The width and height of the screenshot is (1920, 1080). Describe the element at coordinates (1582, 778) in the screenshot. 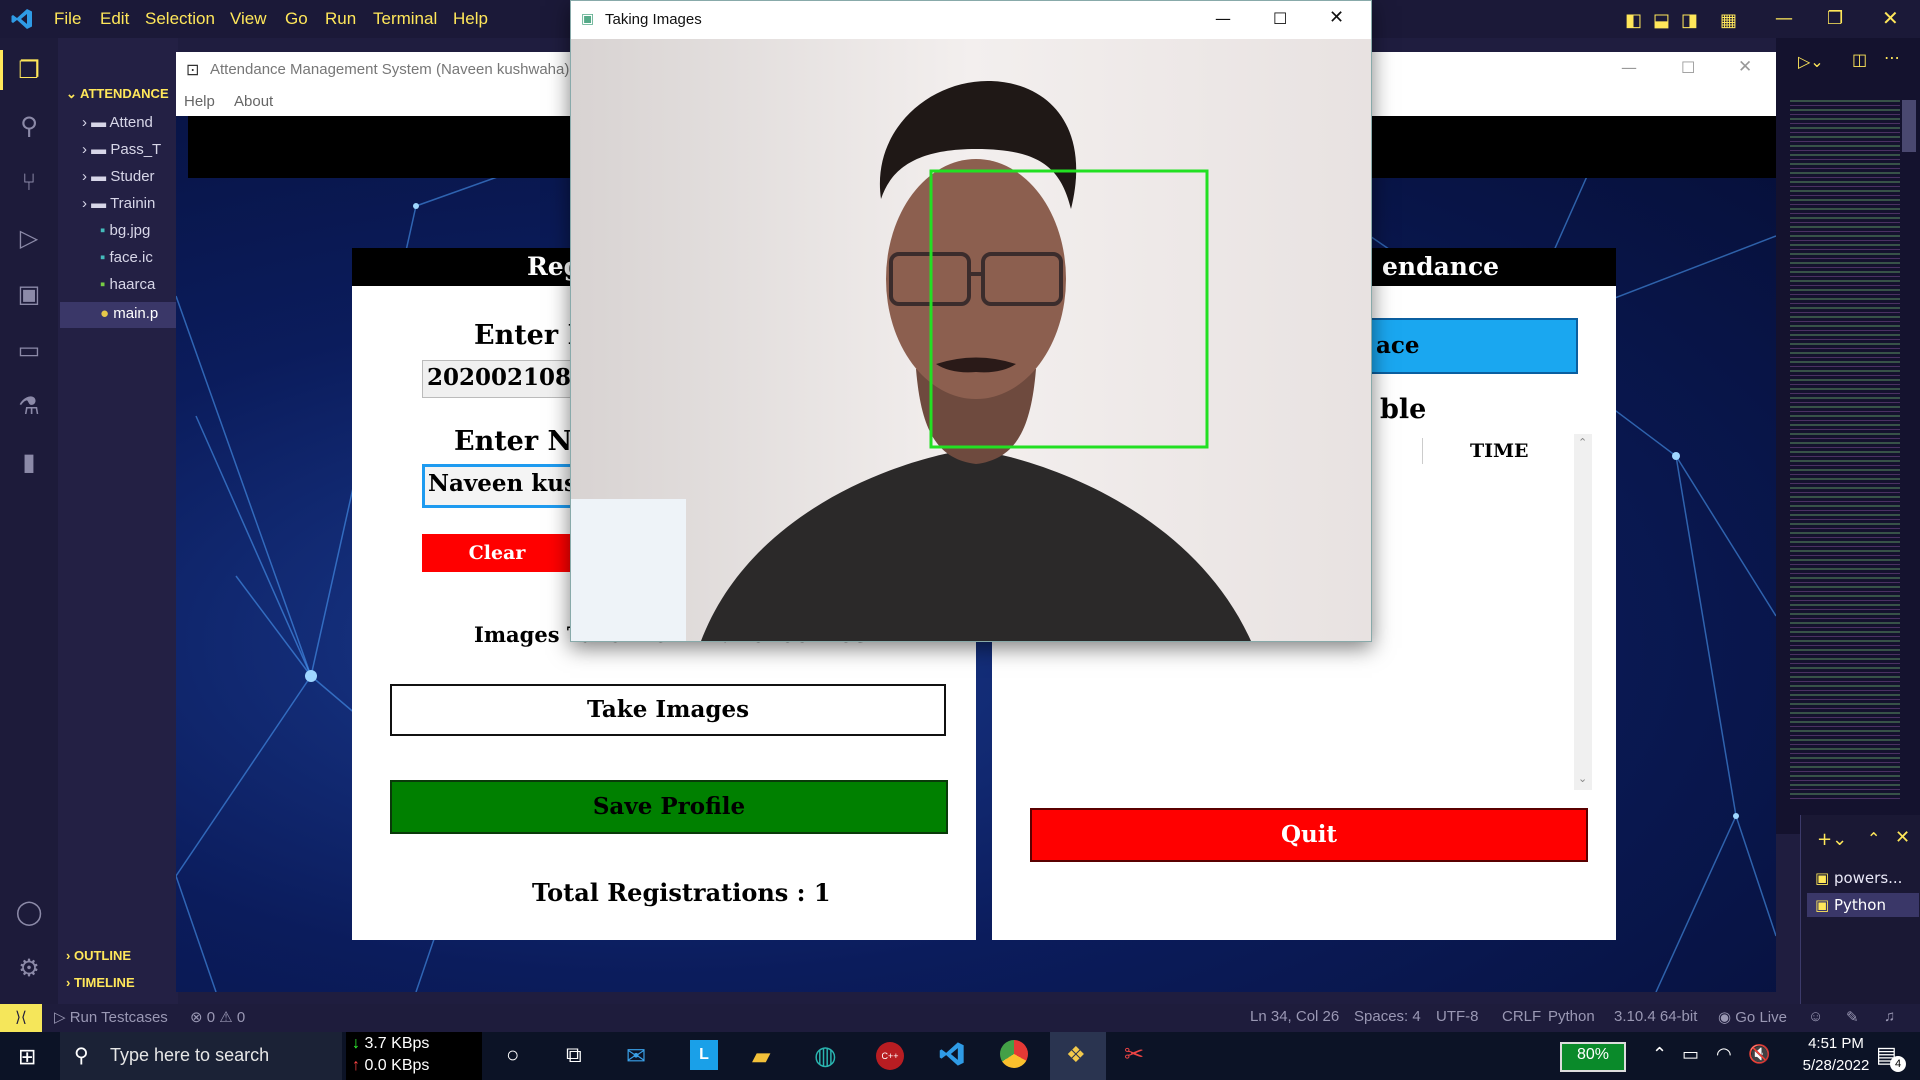

I see `scroll-down-icon: ⌄` at that location.